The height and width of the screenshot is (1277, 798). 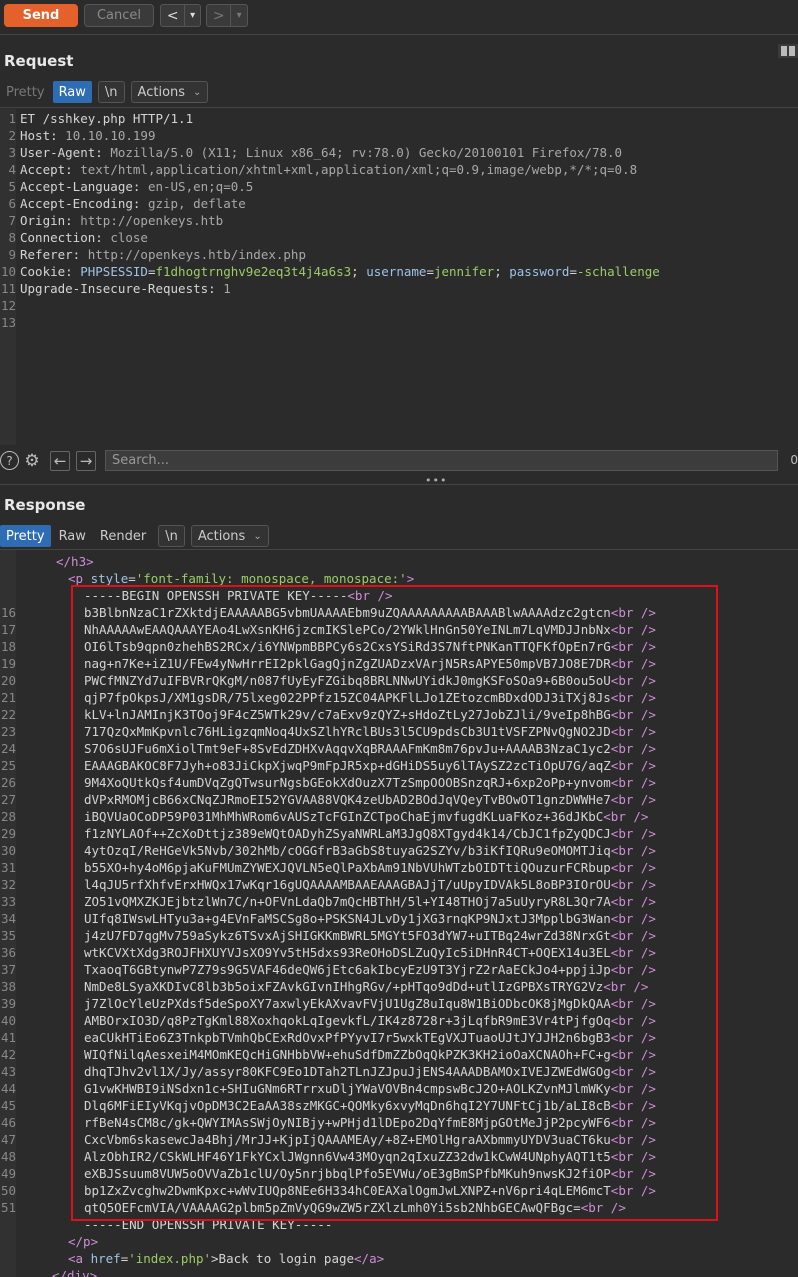 I want to click on tab-response-render: Render, so click(x=123, y=536).